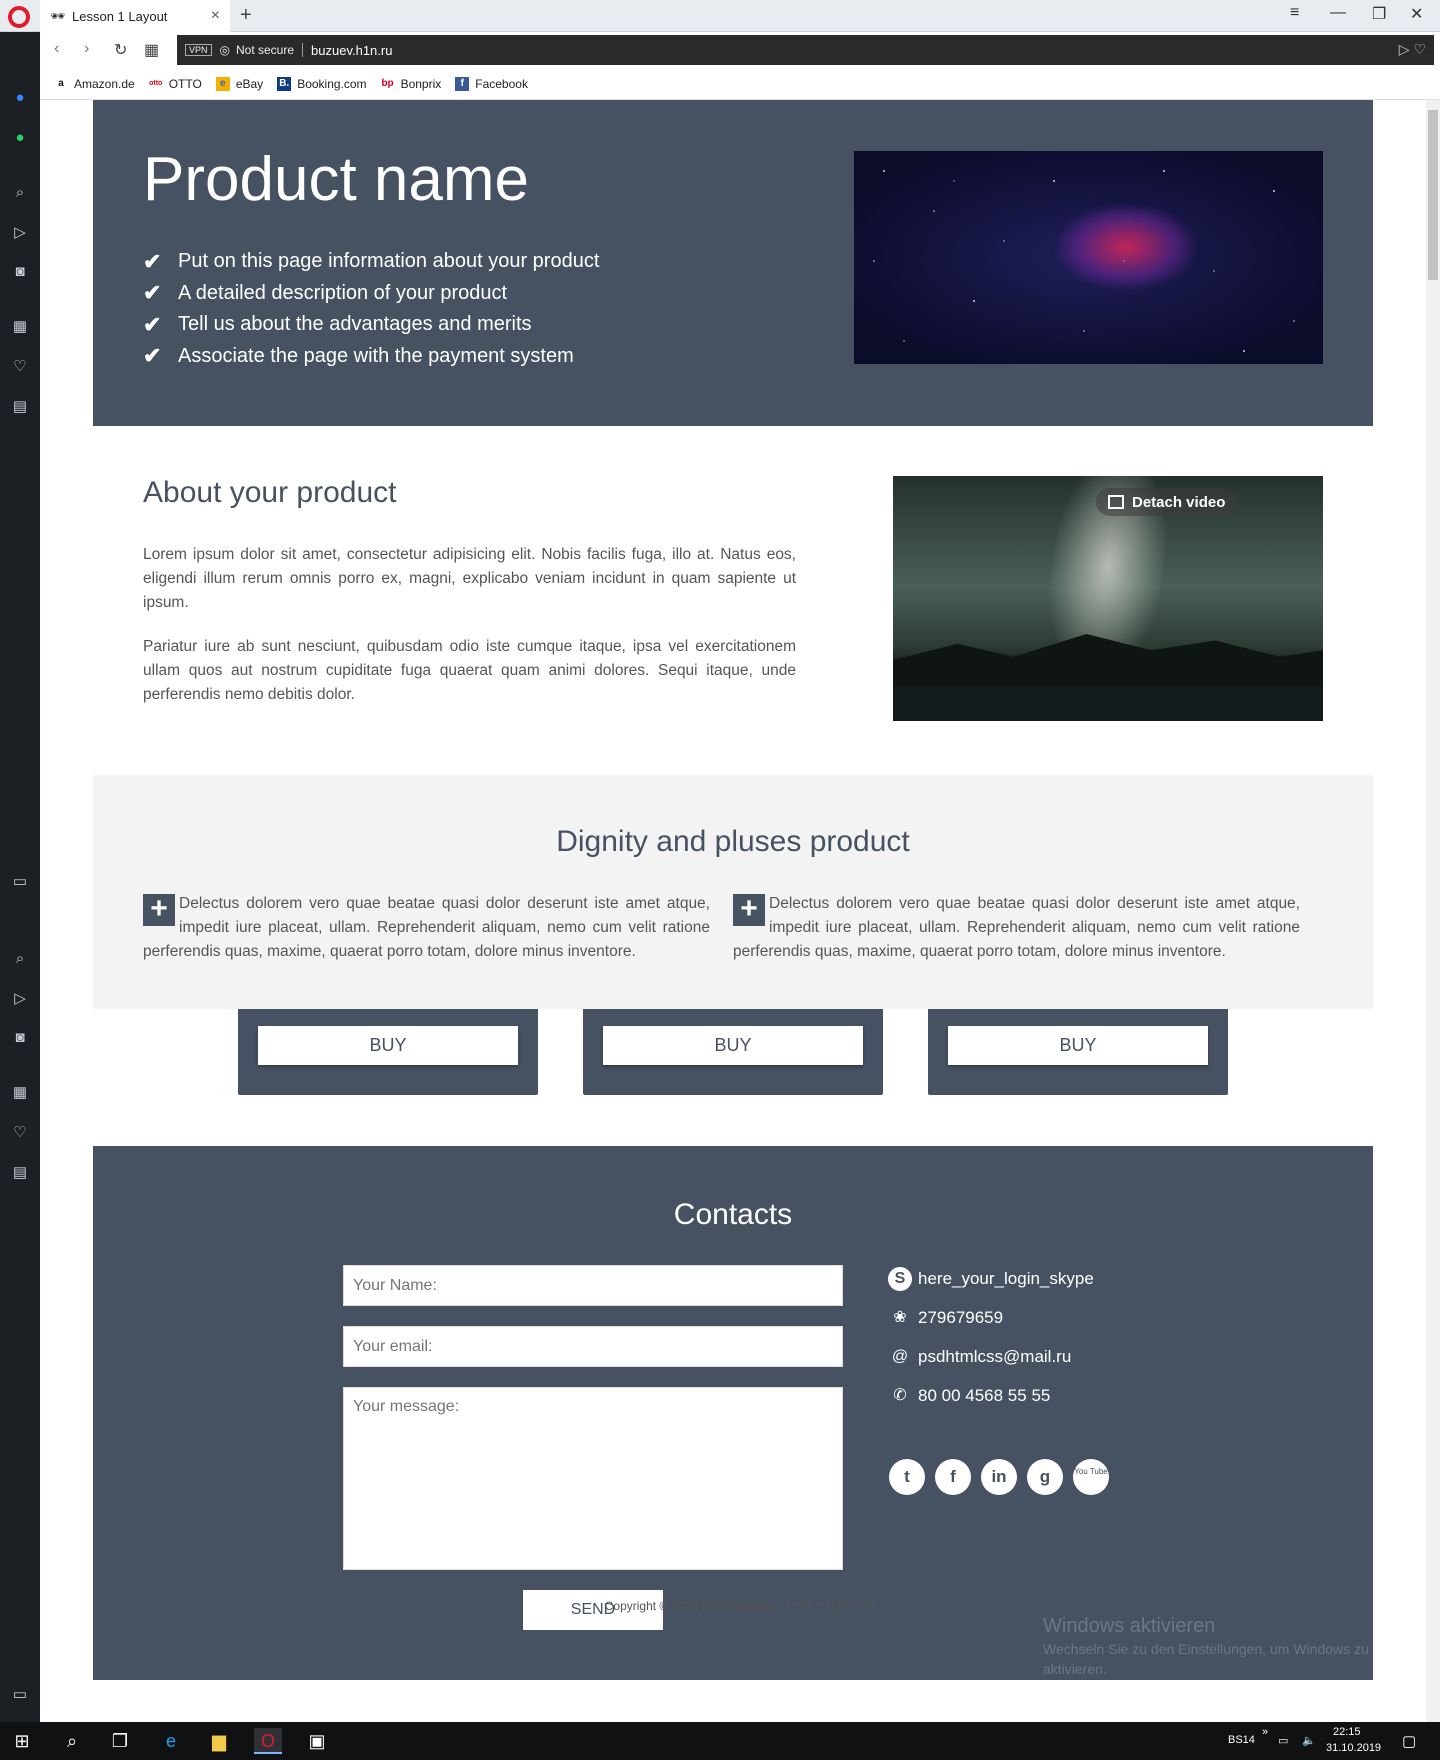 Image resolution: width=1440 pixels, height=1760 pixels. Describe the element at coordinates (387, 83) in the screenshot. I see `bonprix-icon: bp` at that location.